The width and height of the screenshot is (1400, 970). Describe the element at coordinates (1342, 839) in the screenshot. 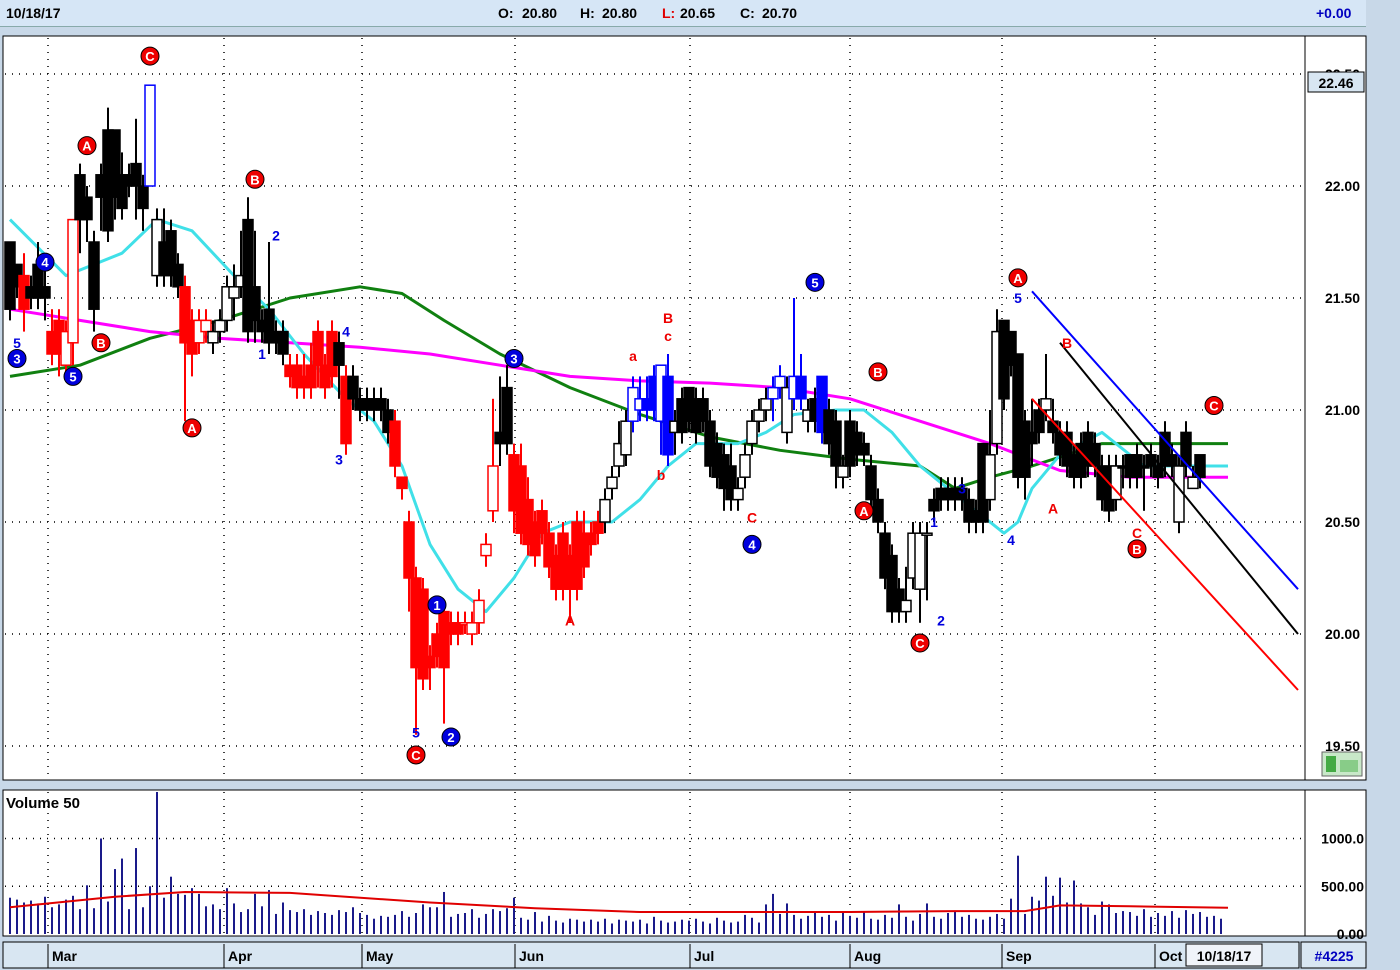

I see `volume-tick-label: 1000.0` at that location.